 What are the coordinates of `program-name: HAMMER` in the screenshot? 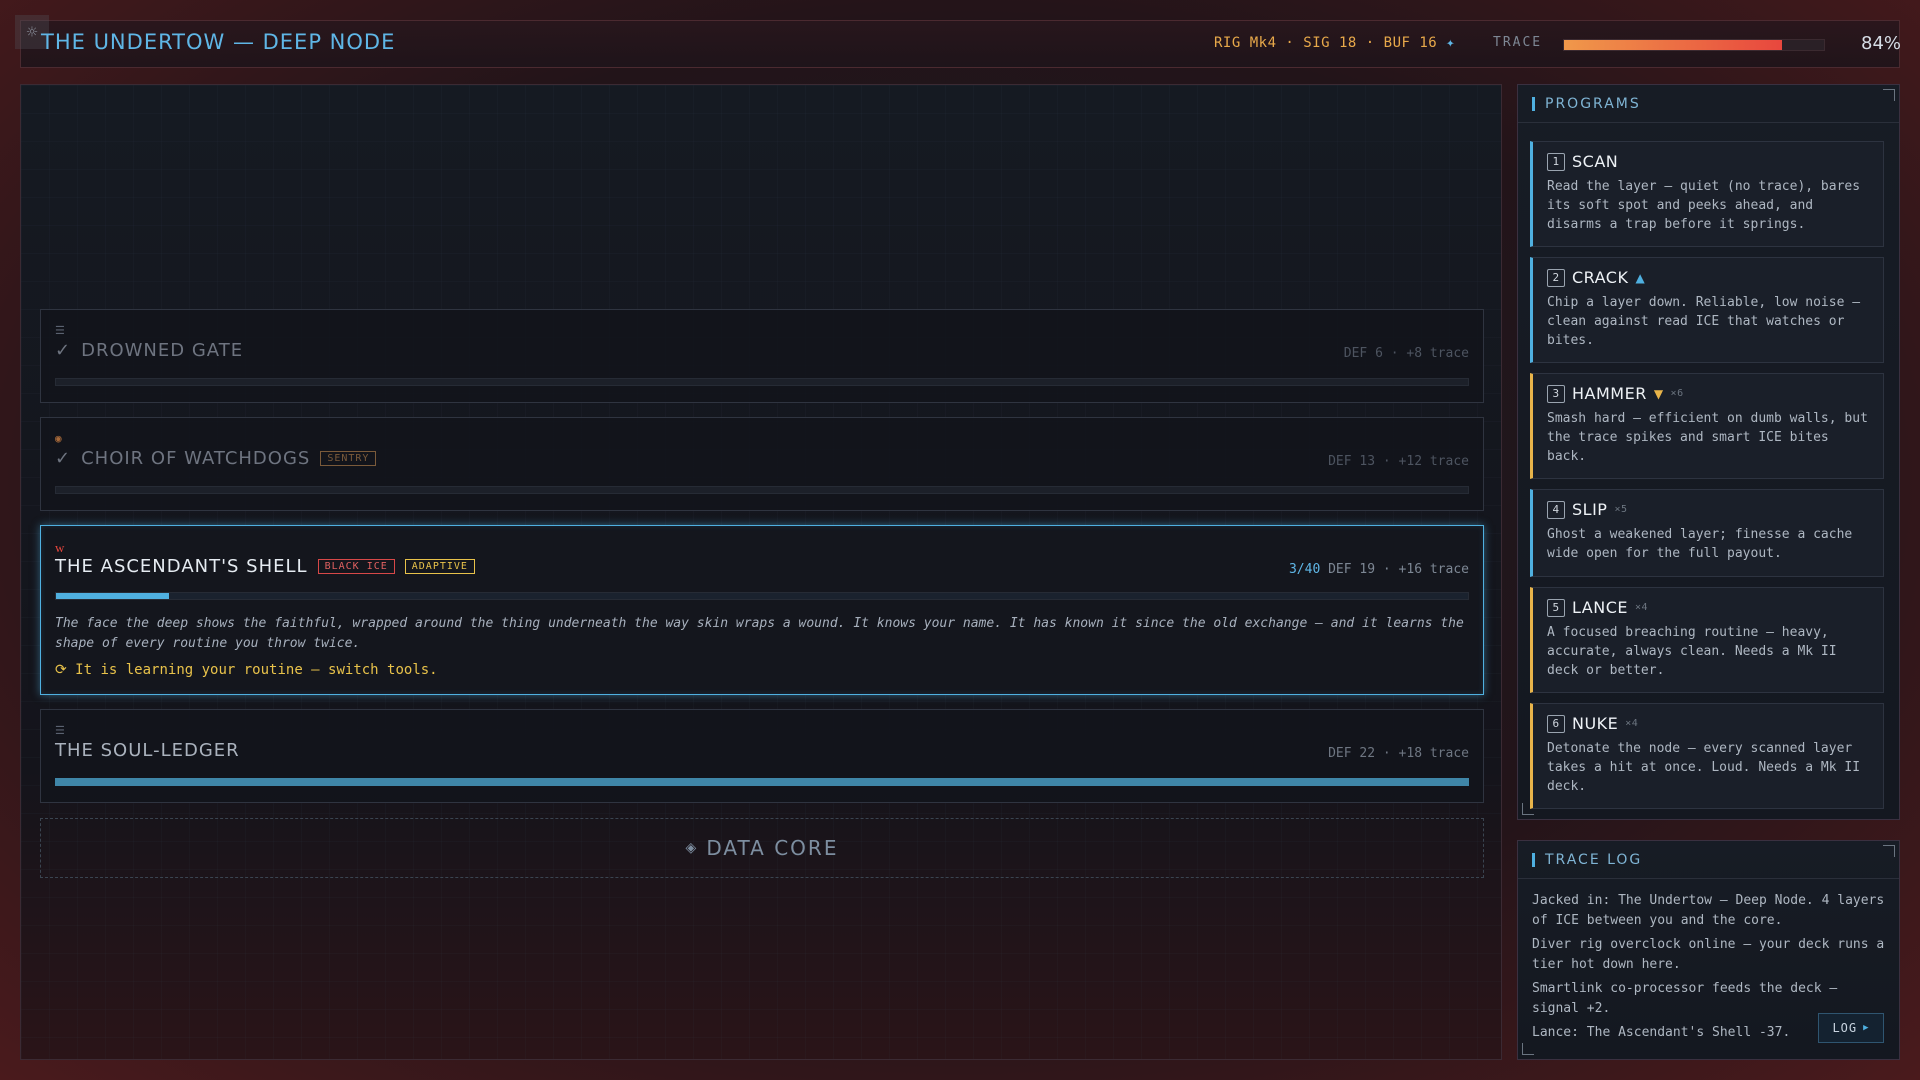 It's located at (1609, 393).